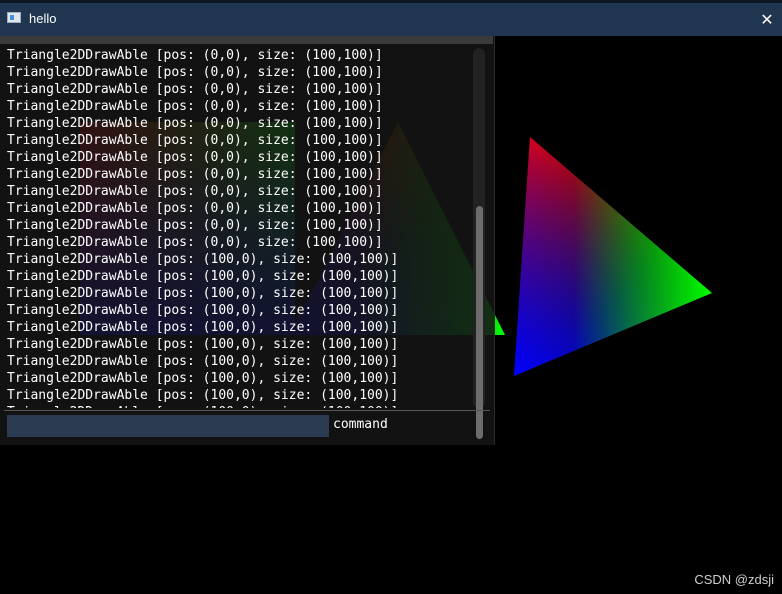 This screenshot has height=594, width=782. Describe the element at coordinates (360, 424) in the screenshot. I see `command-label: command` at that location.